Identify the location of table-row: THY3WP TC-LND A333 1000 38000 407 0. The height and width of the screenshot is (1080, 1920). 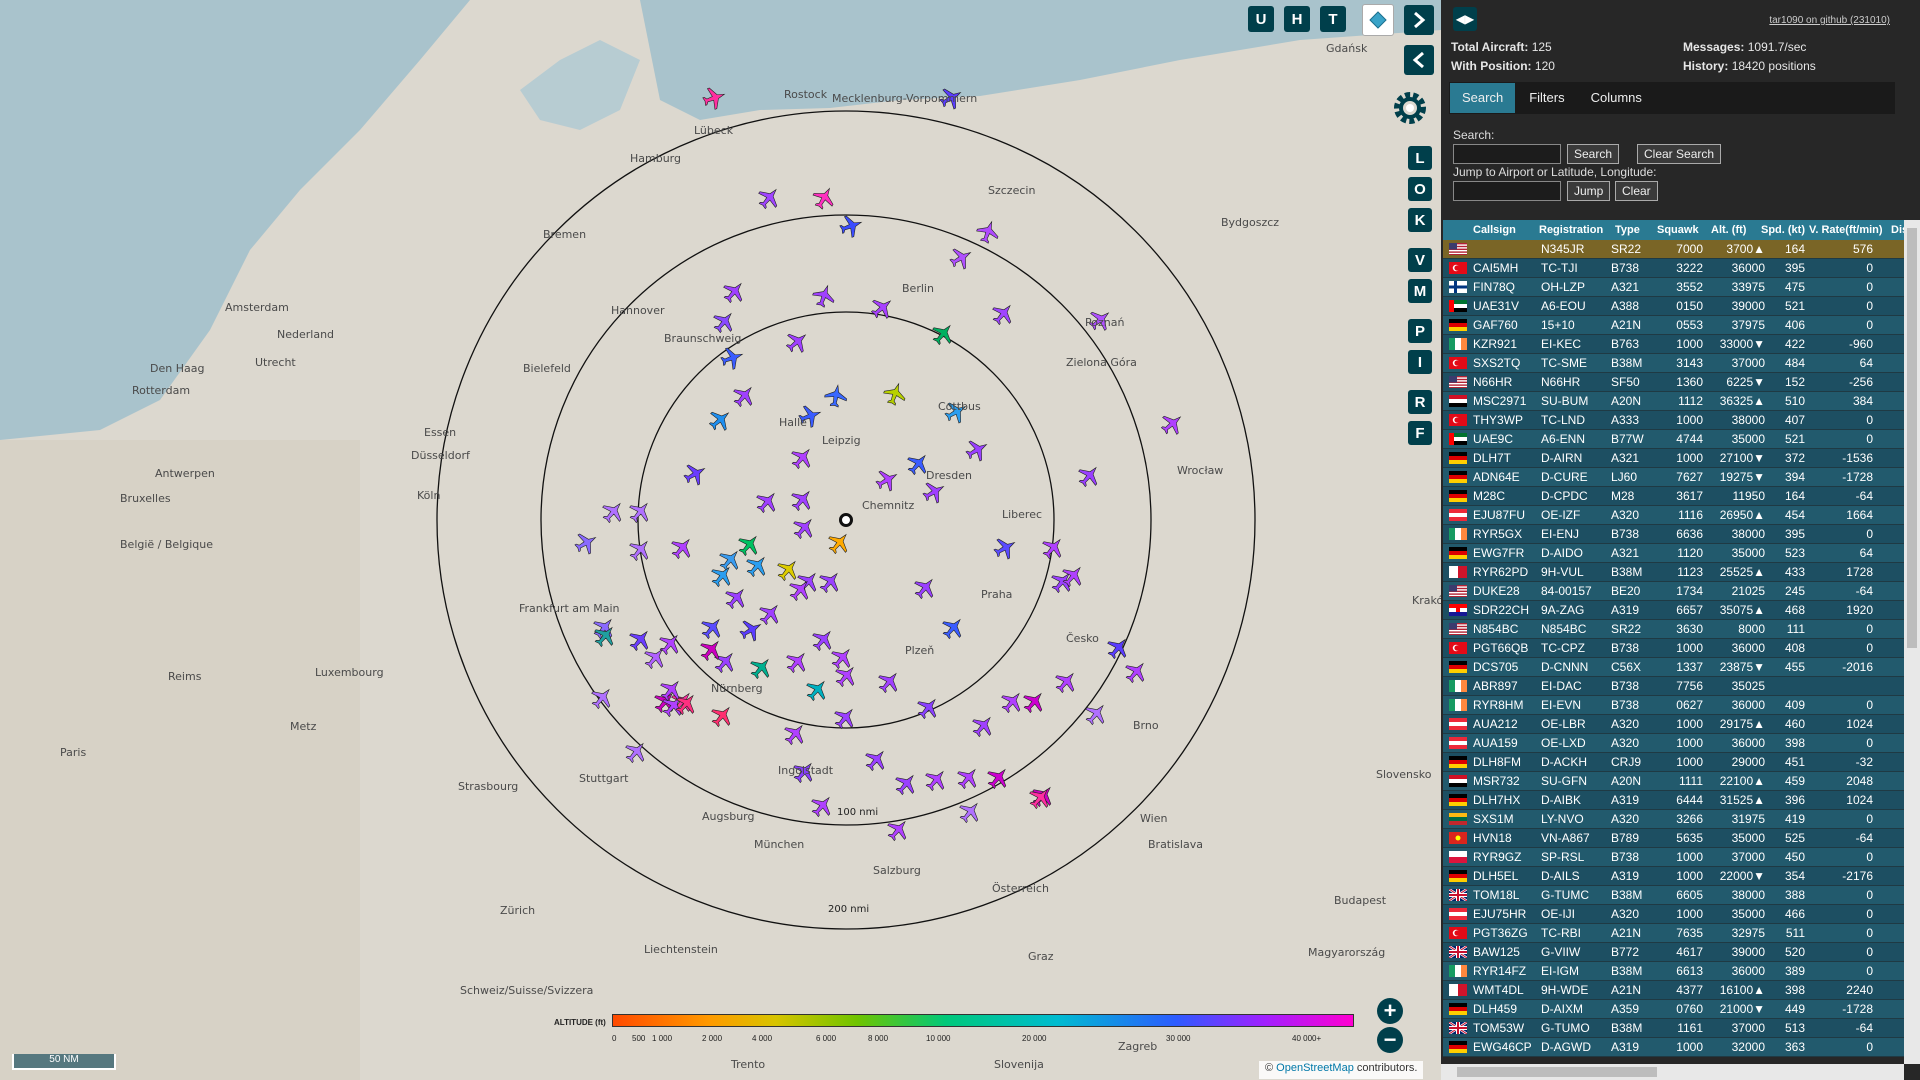
(1674, 420).